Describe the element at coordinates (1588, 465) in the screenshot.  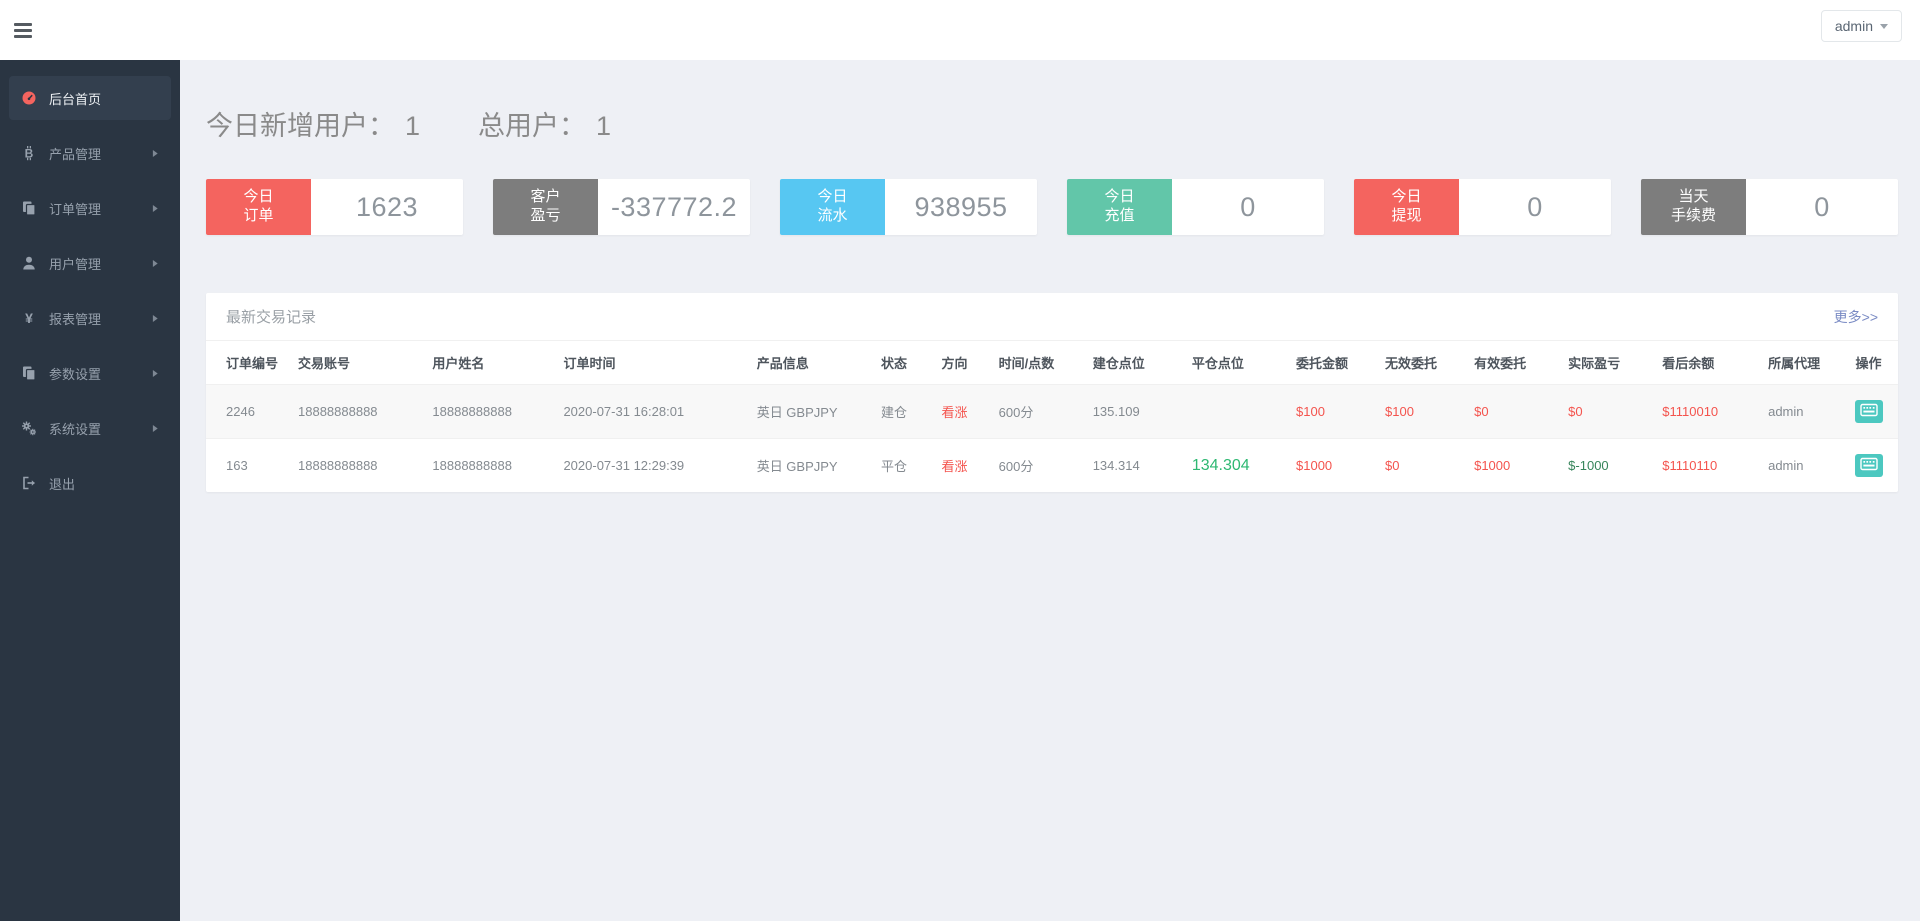
I see `table-cell: $-1000` at that location.